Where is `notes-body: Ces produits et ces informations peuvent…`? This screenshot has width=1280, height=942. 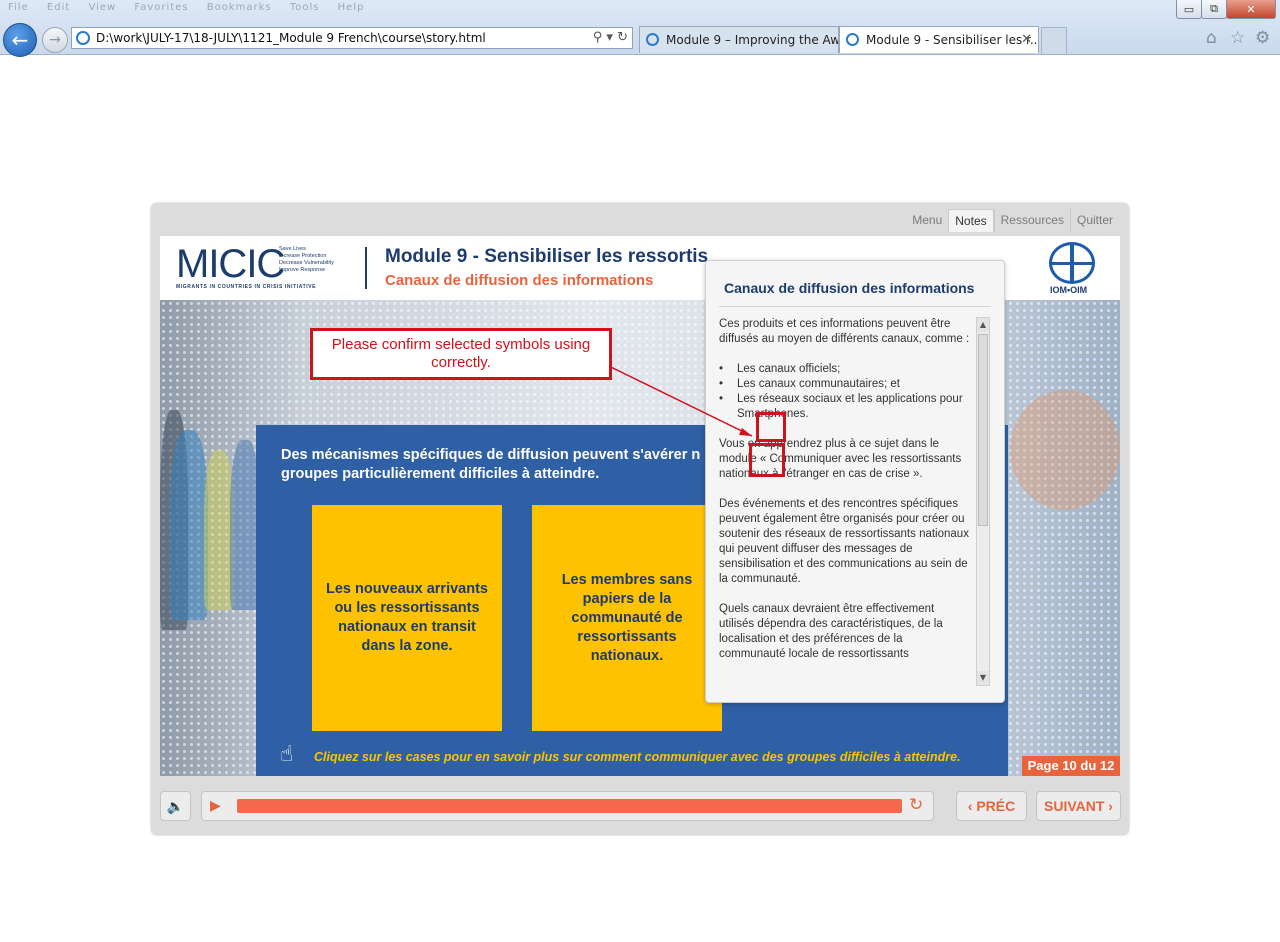 notes-body: Ces produits et ces informations peuvent… is located at coordinates (845, 502).